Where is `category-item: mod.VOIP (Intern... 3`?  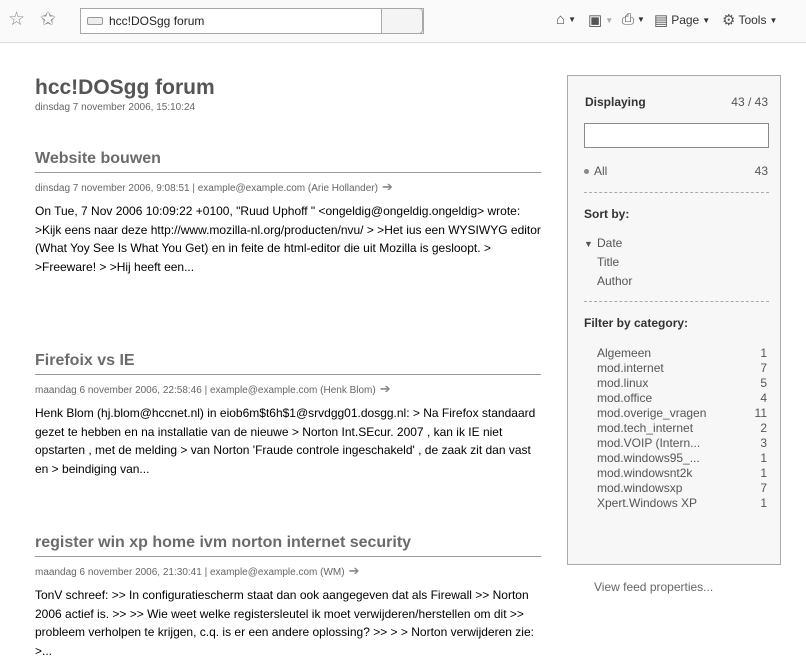
category-item: mod.VOIP (Intern... 3 is located at coordinates (682, 443).